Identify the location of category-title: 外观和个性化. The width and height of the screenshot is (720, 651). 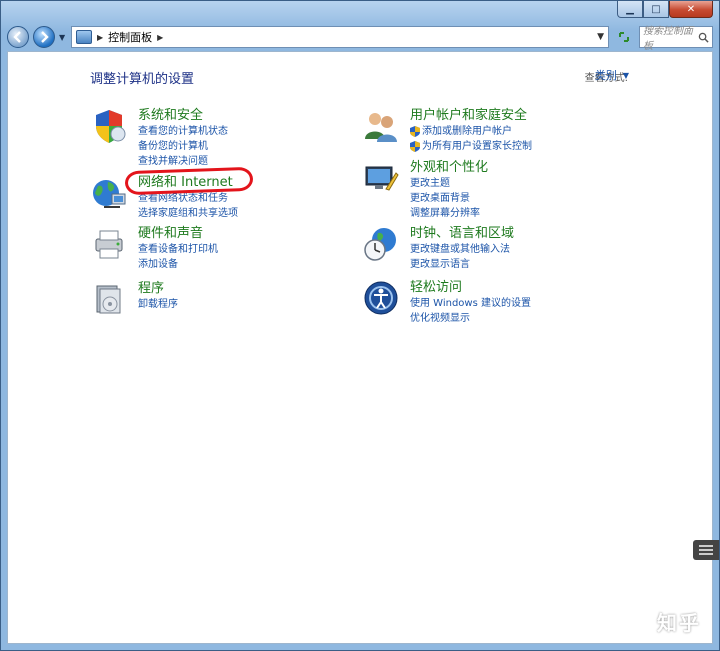
(449, 167).